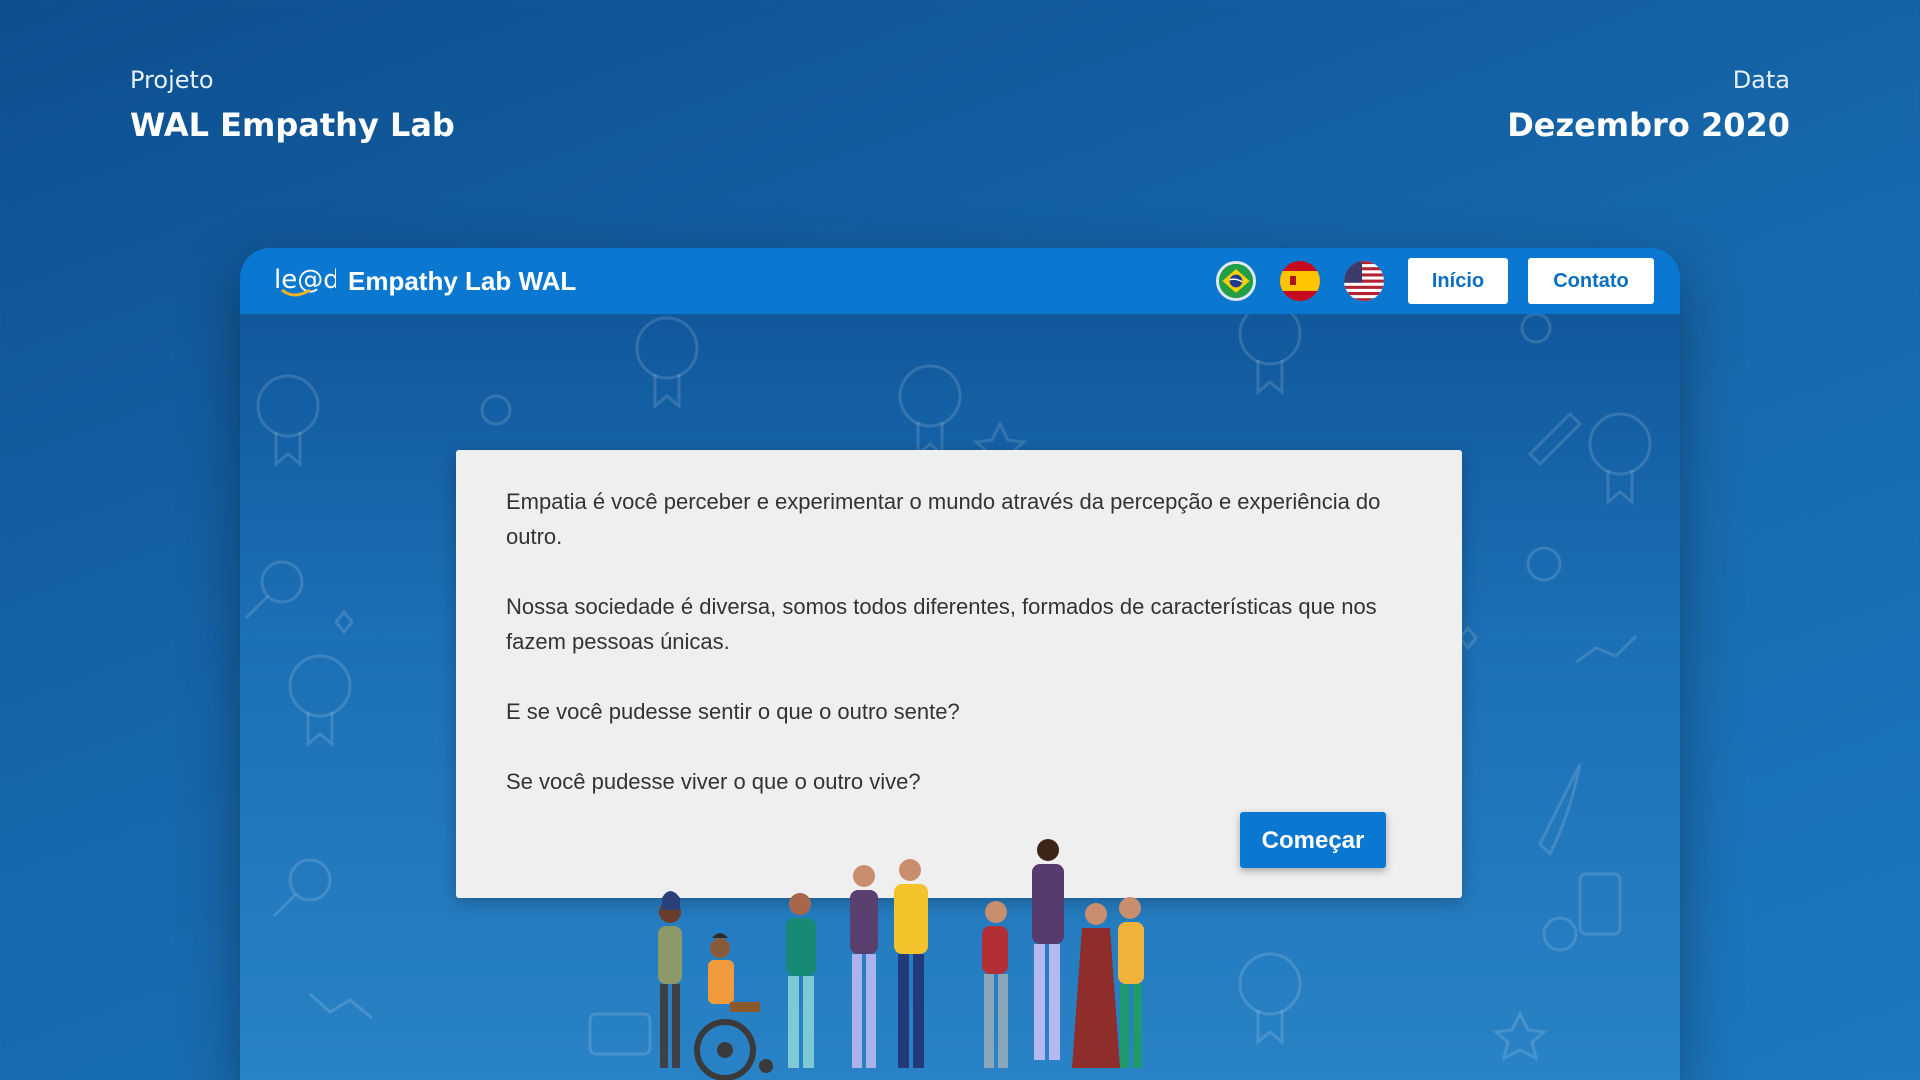 The image size is (1920, 1080). What do you see at coordinates (1458, 281) in the screenshot?
I see `home-button: Início` at bounding box center [1458, 281].